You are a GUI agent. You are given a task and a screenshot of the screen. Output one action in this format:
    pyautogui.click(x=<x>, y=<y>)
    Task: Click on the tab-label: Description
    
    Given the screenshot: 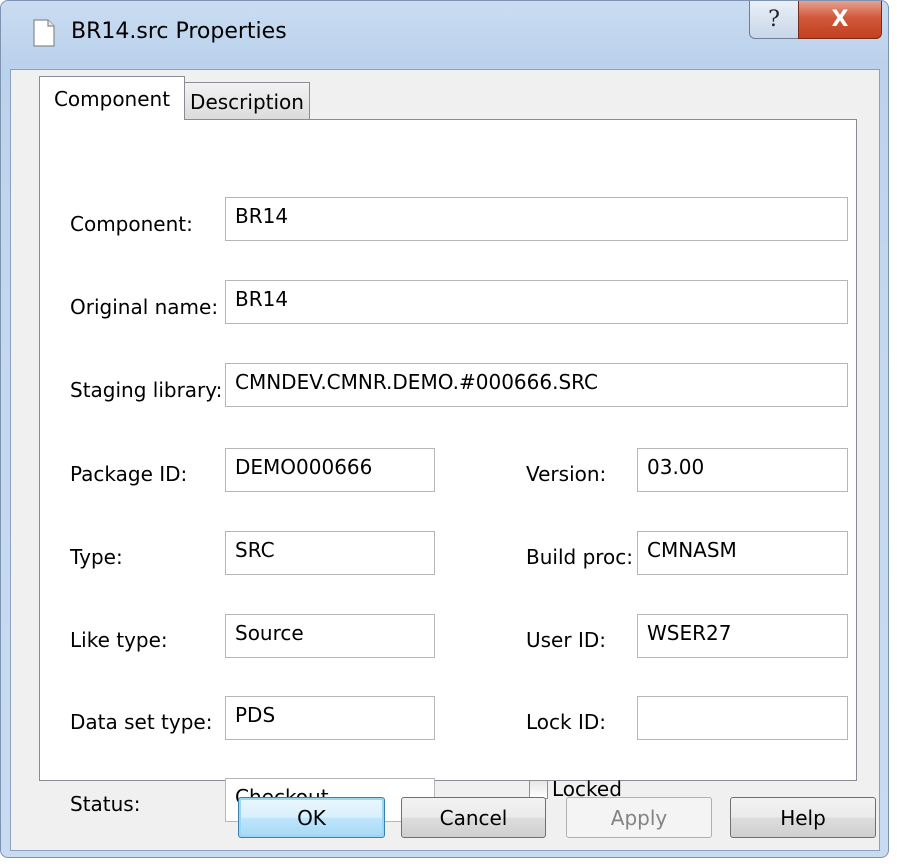 What is the action you would take?
    pyautogui.click(x=247, y=101)
    